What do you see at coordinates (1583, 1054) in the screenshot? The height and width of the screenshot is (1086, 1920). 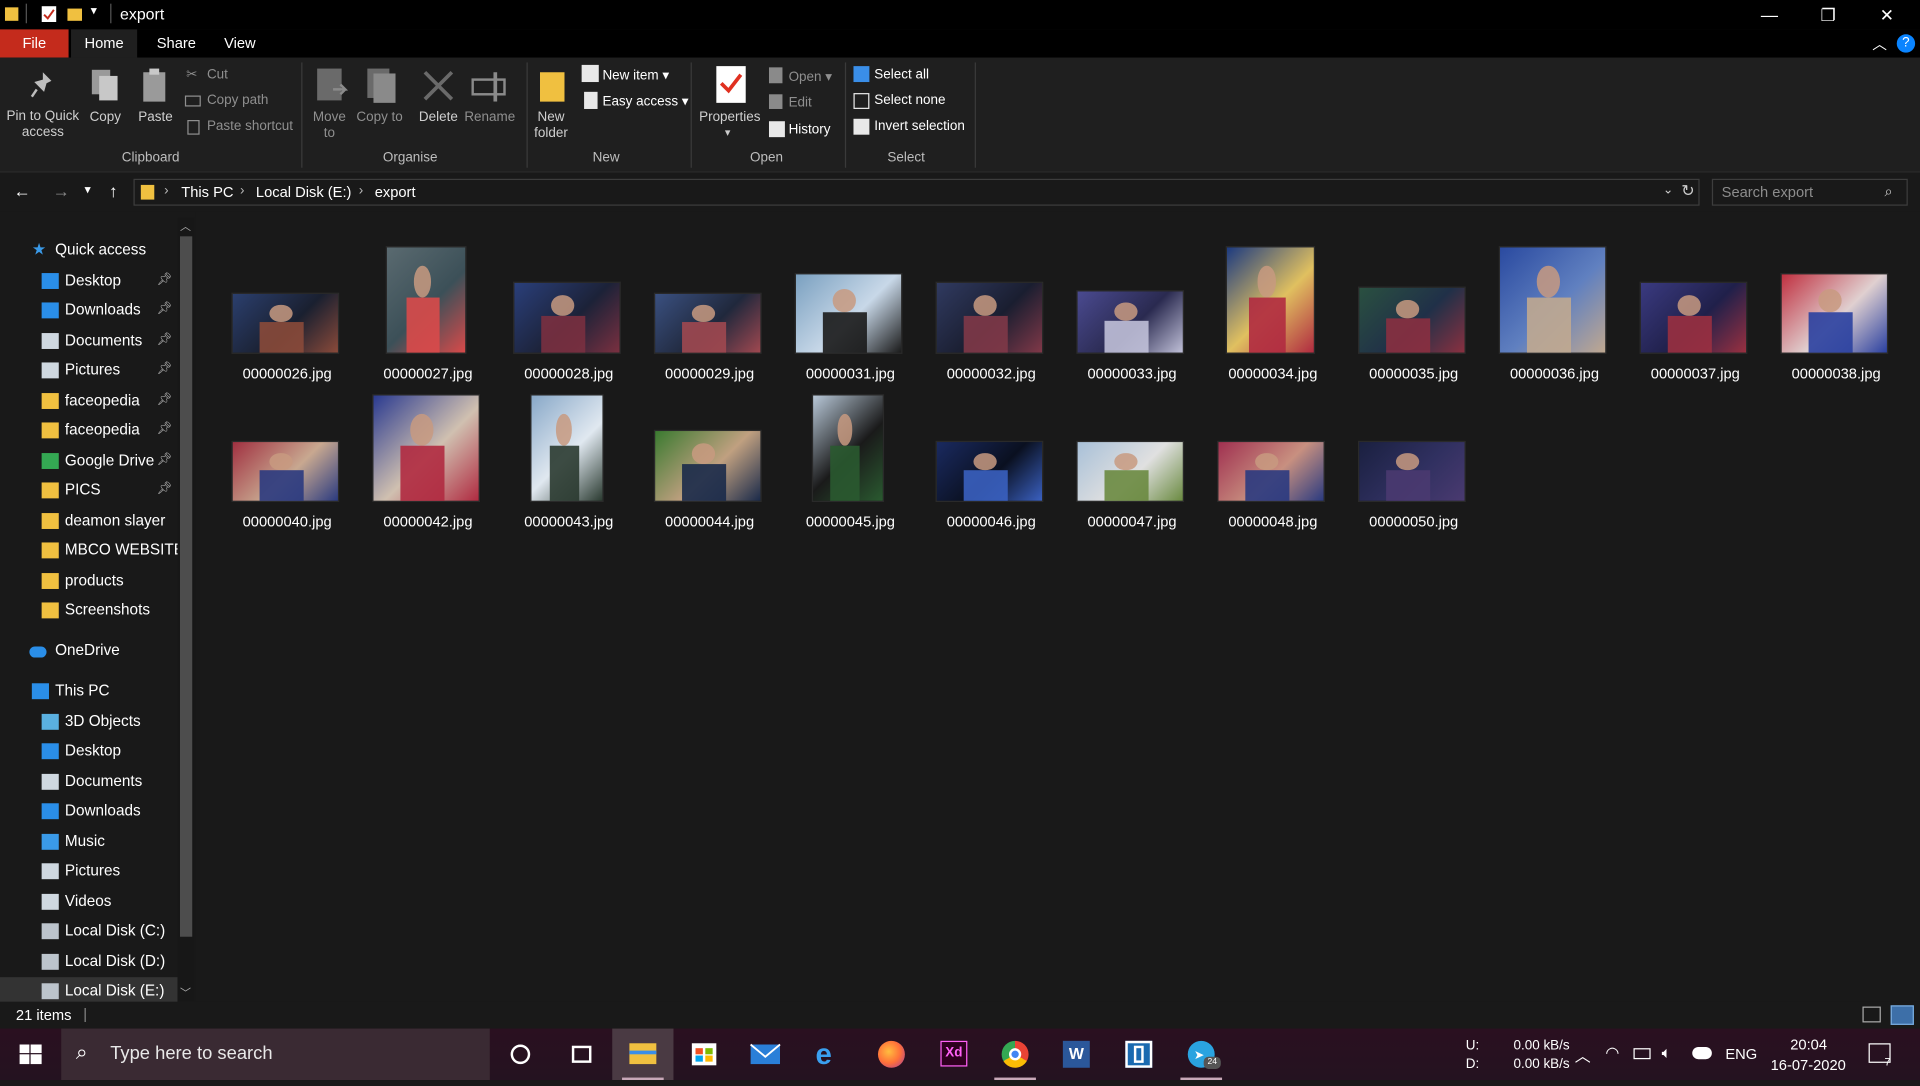 I see `show-hidden-icons-icon: ︿` at bounding box center [1583, 1054].